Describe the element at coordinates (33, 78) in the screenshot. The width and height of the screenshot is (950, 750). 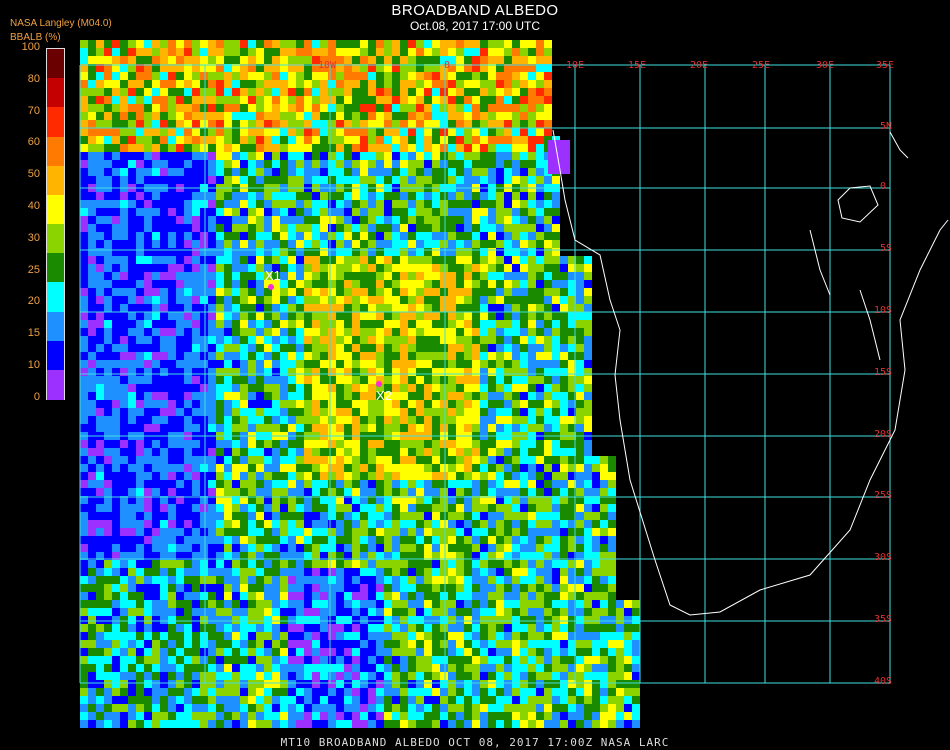
I see `colorbar-tick-label: 80` at that location.